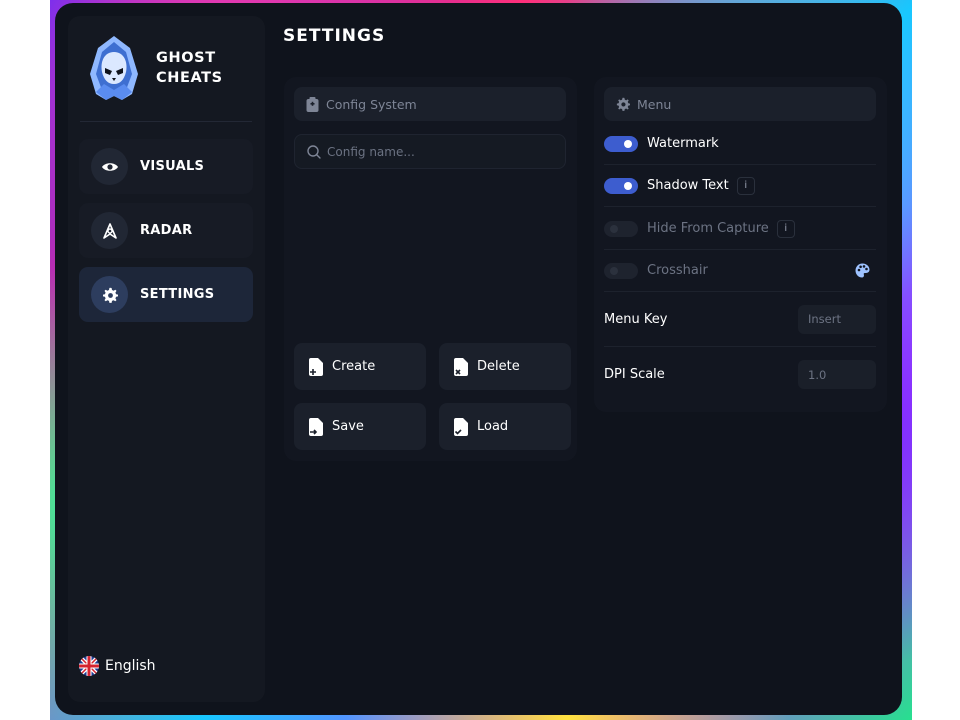 This screenshot has height=720, width=960. What do you see at coordinates (621, 270) in the screenshot?
I see `crosshair-toggle` at bounding box center [621, 270].